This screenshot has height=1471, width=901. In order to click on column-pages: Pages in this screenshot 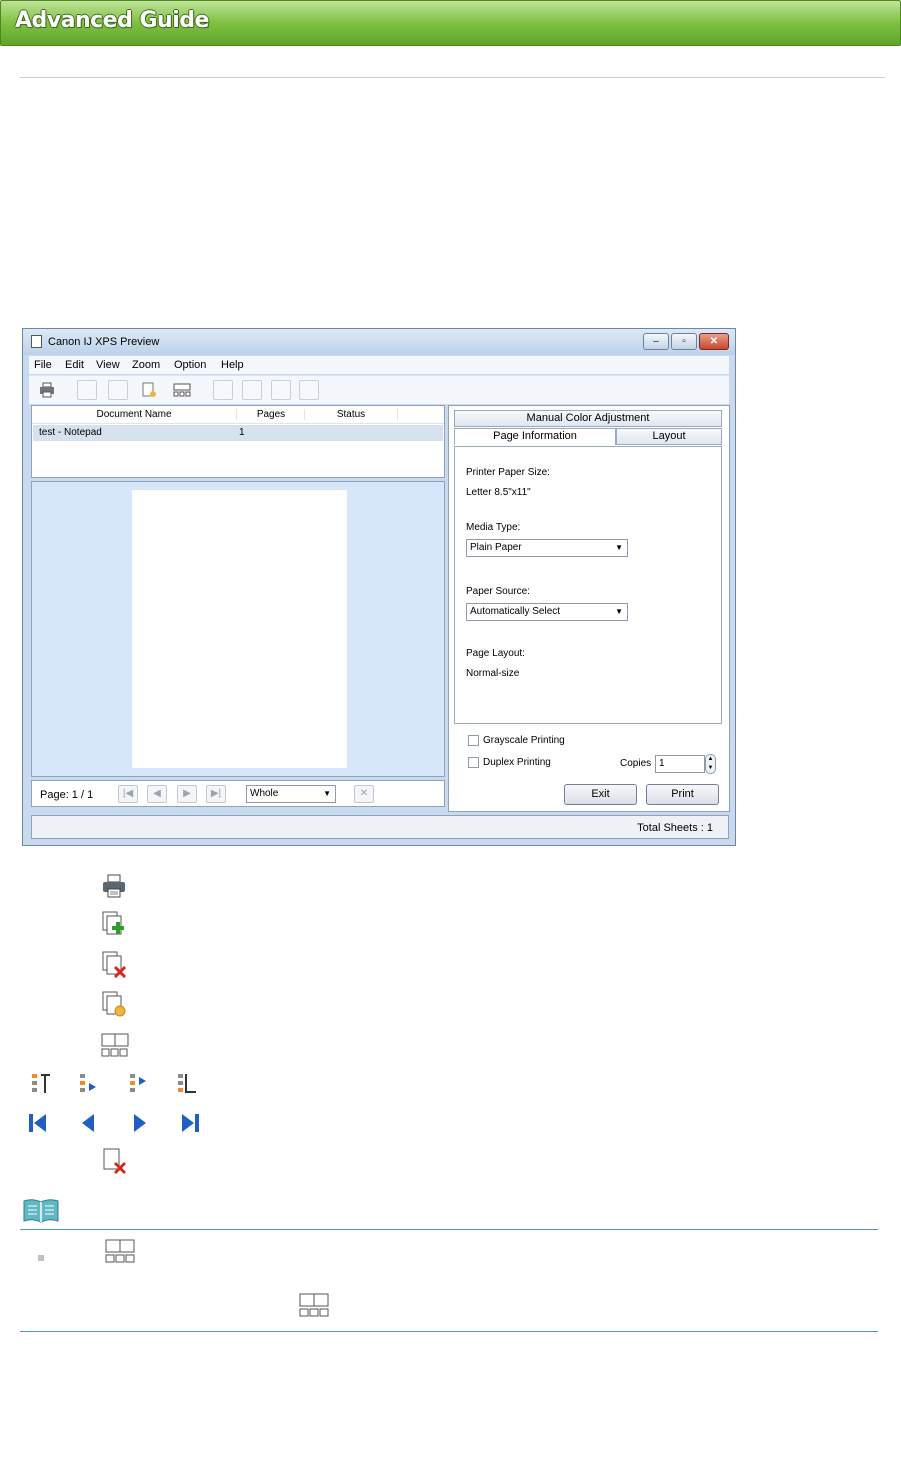, I will do `click(270, 414)`.